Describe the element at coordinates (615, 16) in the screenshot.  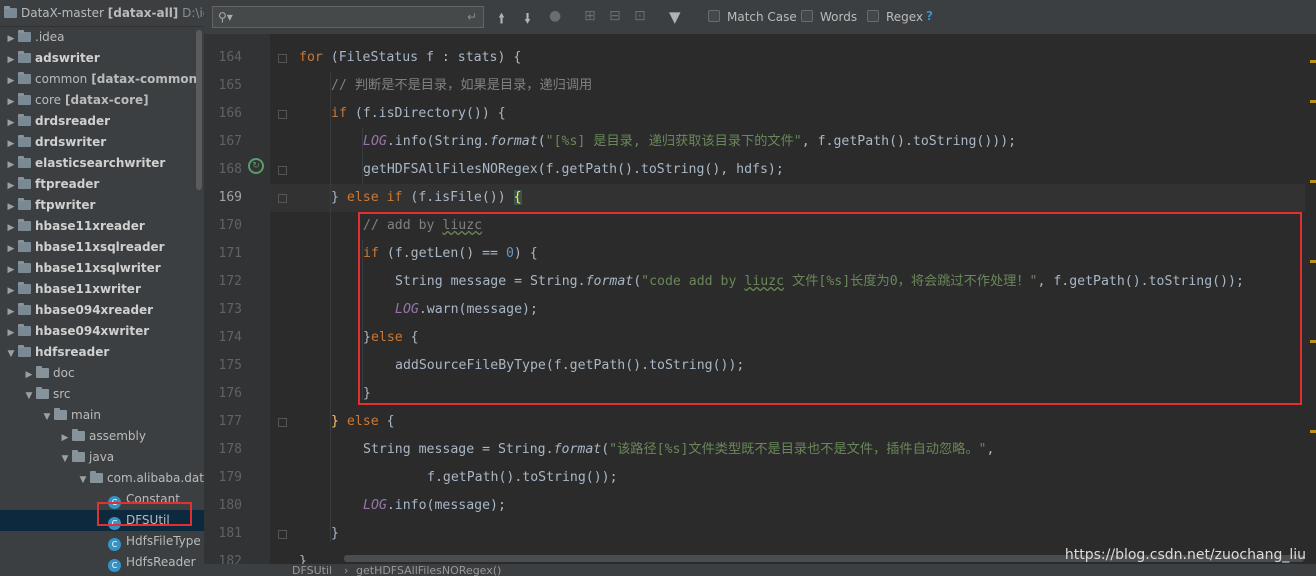
I see `remove-occurrence-icon: ⊟` at that location.